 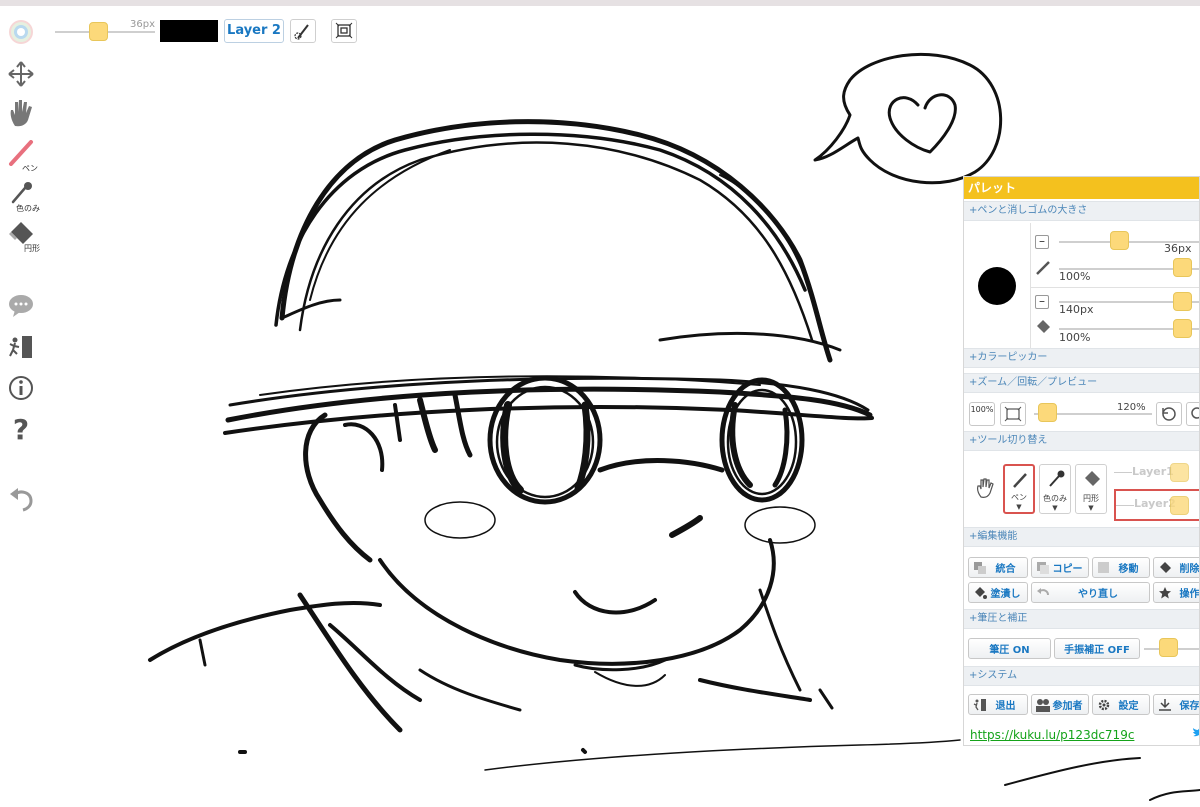 I want to click on layer1-row: Layer1, so click(x=1156, y=473).